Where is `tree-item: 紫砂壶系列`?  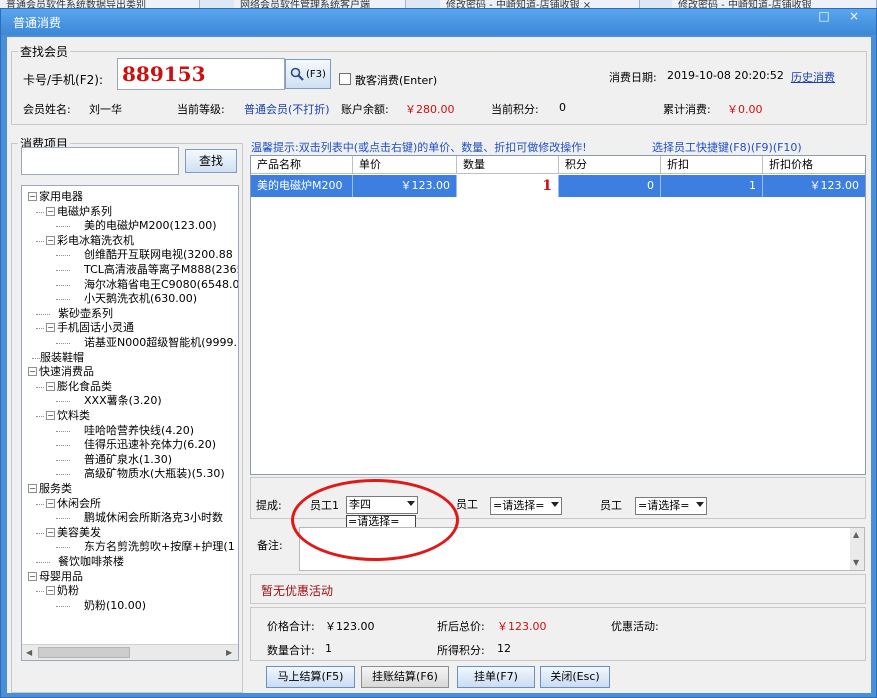 tree-item: 紫砂壶系列 is located at coordinates (85, 314).